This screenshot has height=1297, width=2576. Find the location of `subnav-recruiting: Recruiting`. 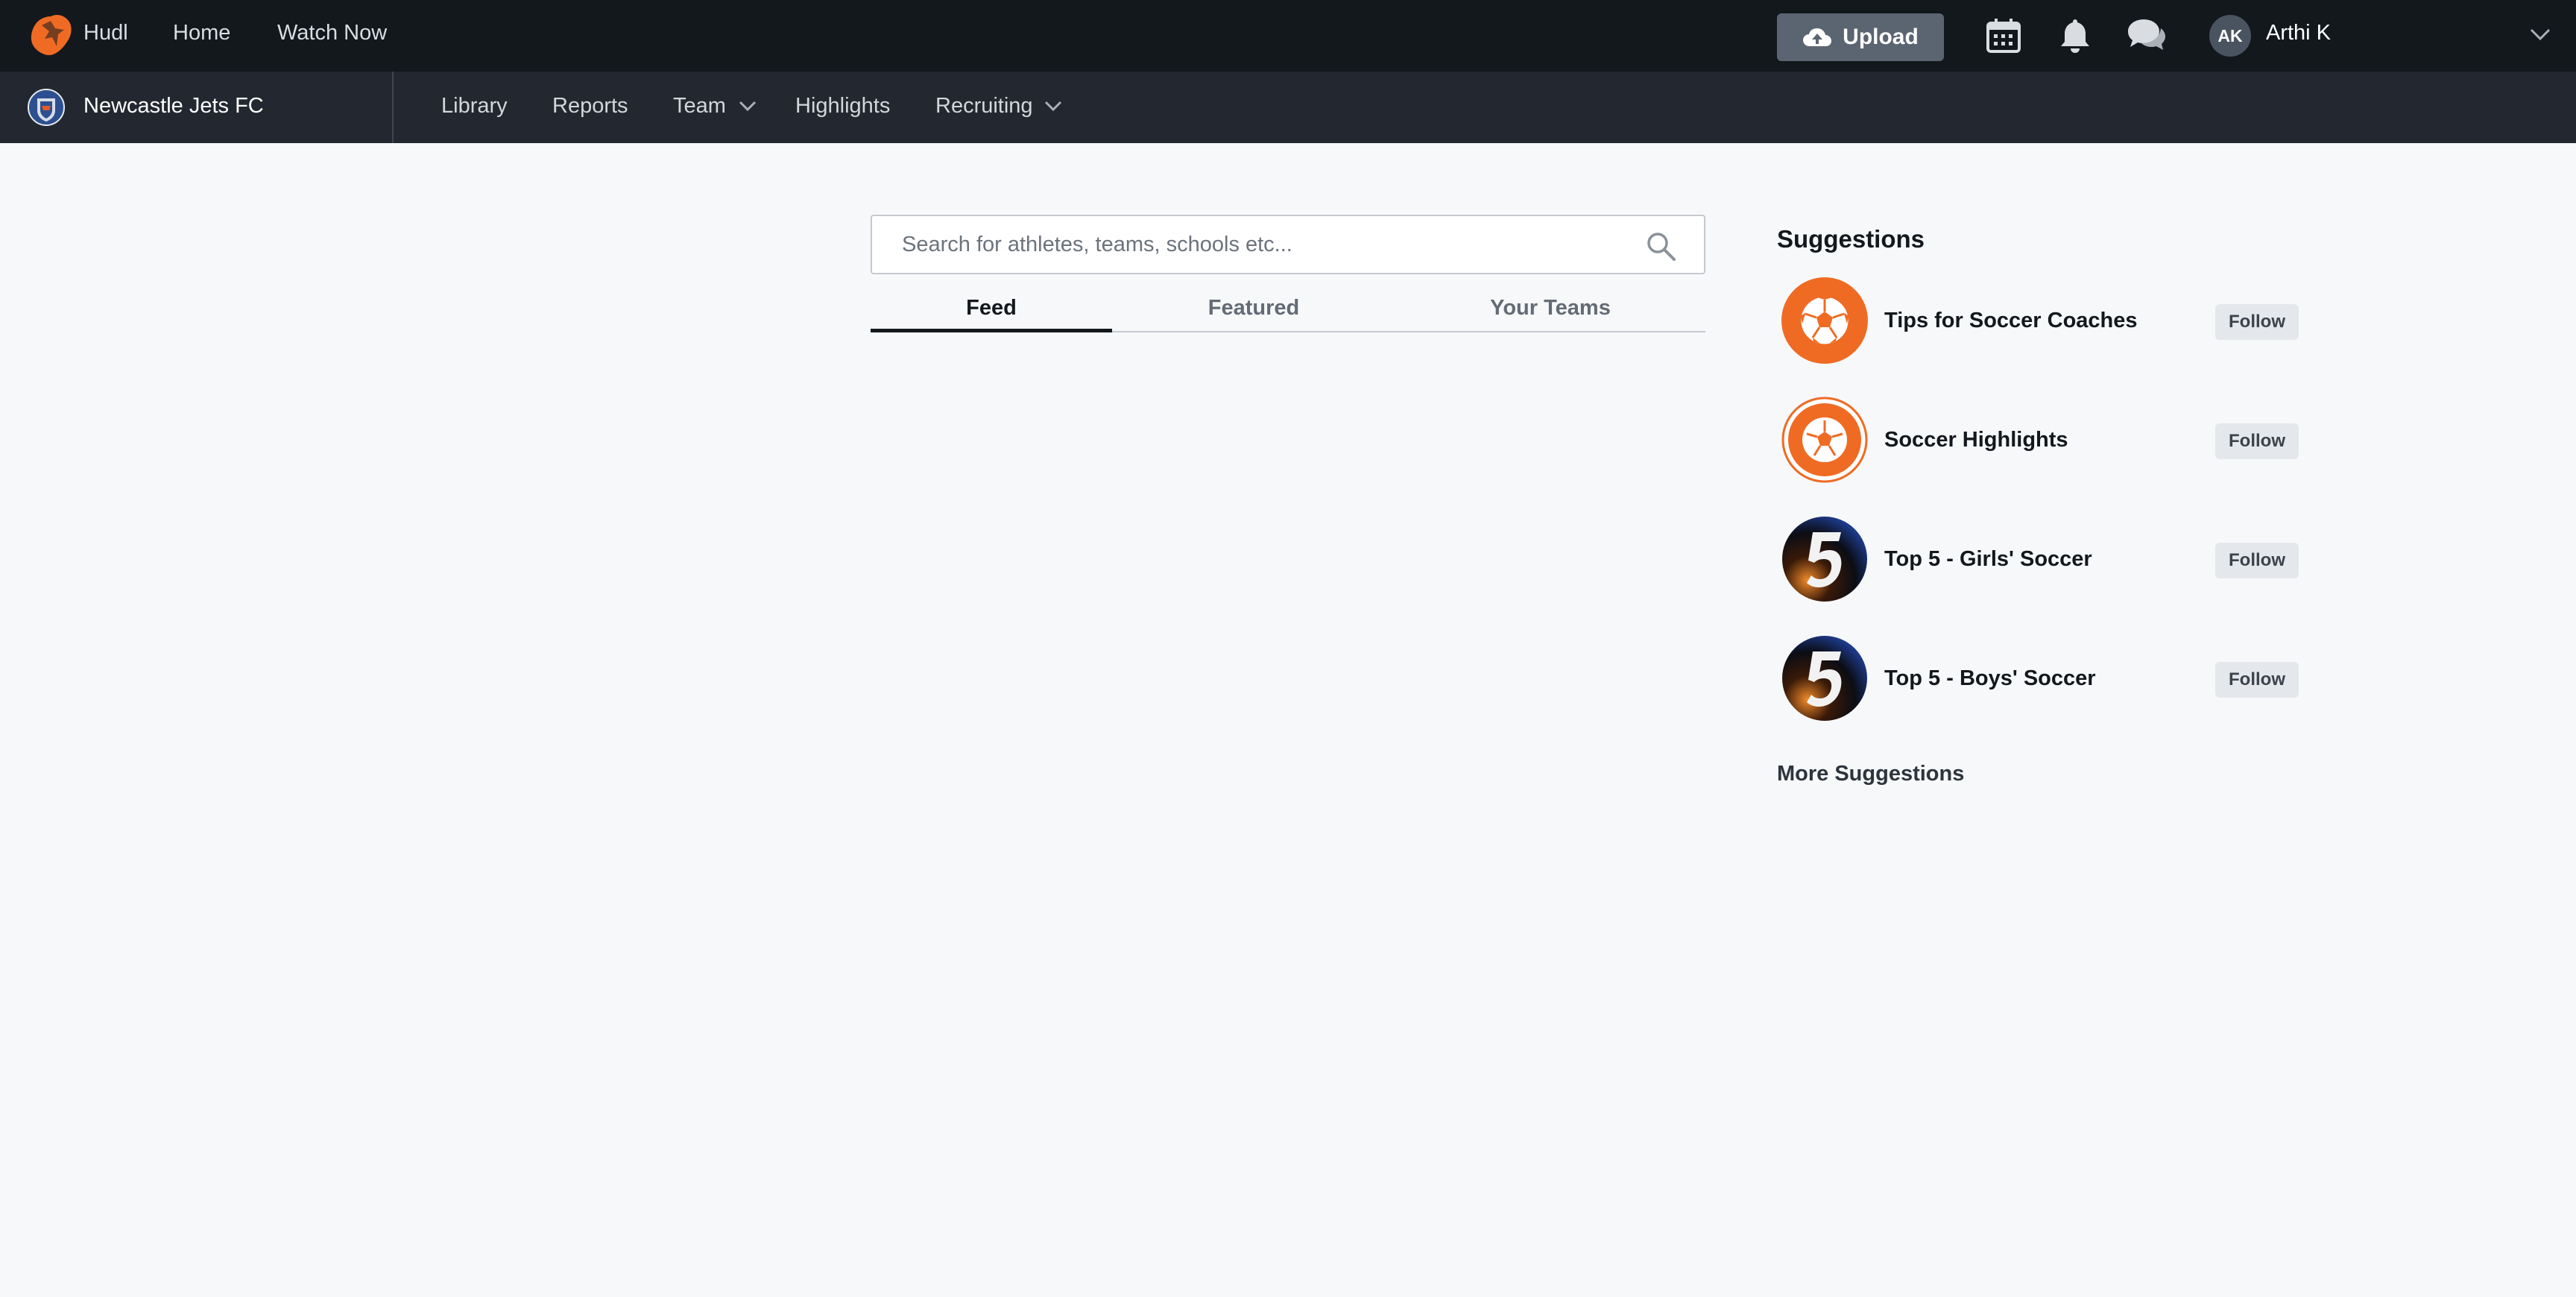

subnav-recruiting: Recruiting is located at coordinates (984, 106).